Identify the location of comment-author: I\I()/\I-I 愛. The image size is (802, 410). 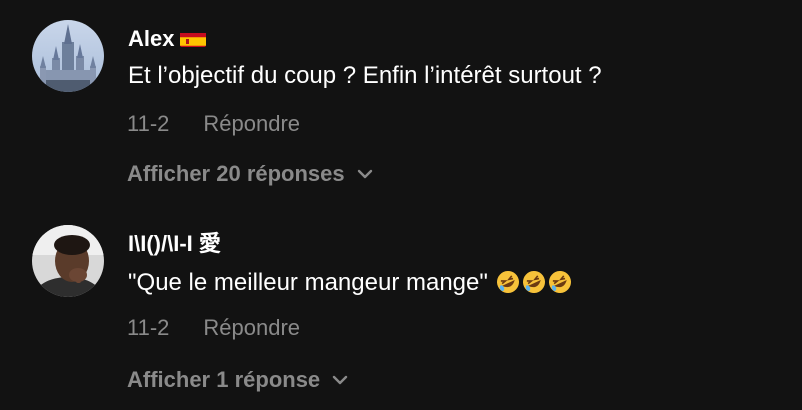
(174, 244).